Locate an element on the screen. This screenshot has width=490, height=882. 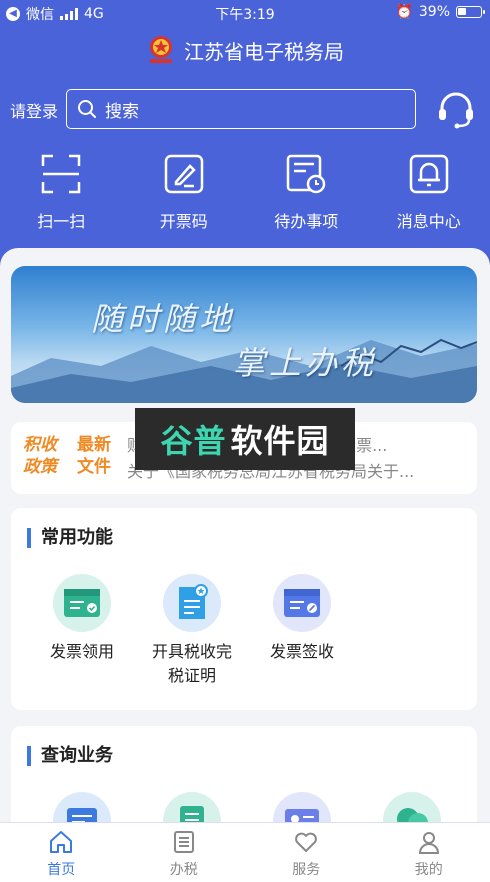
watermark-part1: 谷普 is located at coordinates (193, 441).